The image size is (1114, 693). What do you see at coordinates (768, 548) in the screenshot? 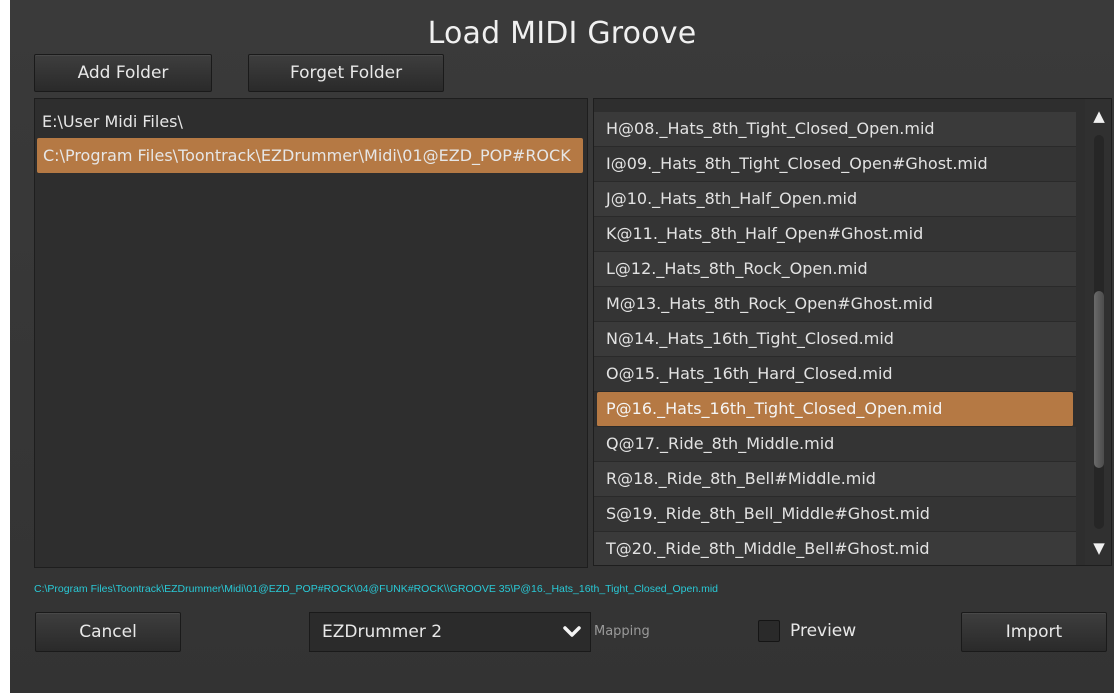
I see `file-row-label: T@20._Ride_8th_Middle_Bell#Ghost.mid` at bounding box center [768, 548].